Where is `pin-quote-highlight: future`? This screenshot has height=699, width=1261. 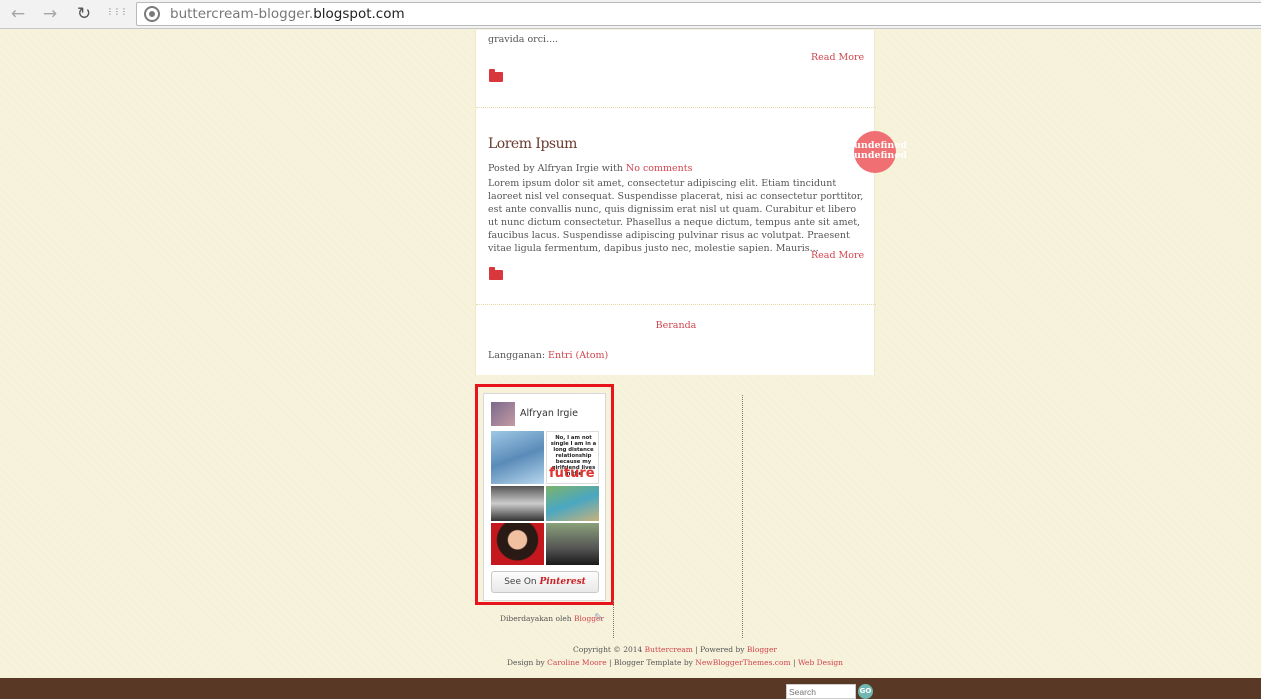
pin-quote-highlight: future is located at coordinates (572, 473).